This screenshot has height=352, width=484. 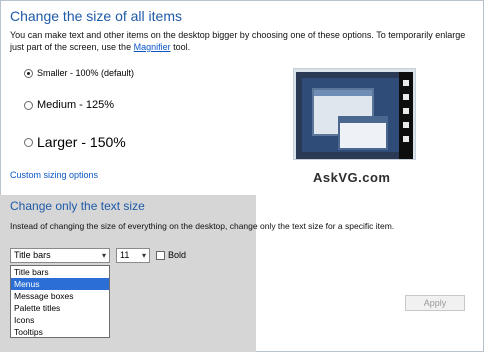 What do you see at coordinates (435, 303) in the screenshot?
I see `apply-button: Apply` at bounding box center [435, 303].